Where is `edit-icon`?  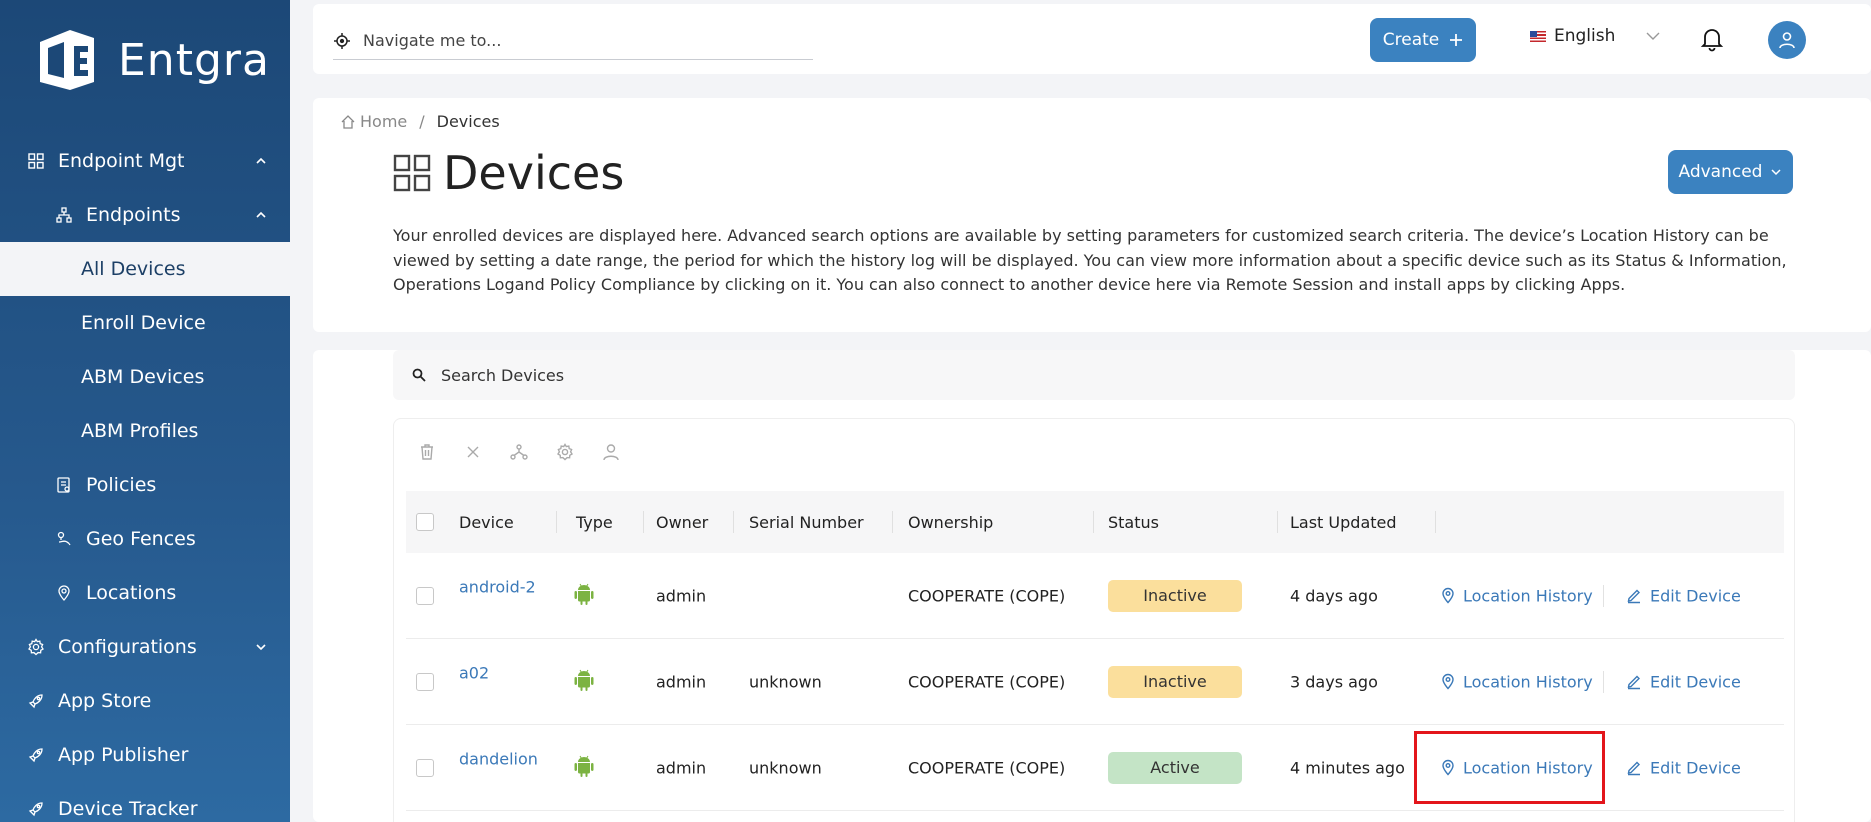
edit-icon is located at coordinates (1633, 596).